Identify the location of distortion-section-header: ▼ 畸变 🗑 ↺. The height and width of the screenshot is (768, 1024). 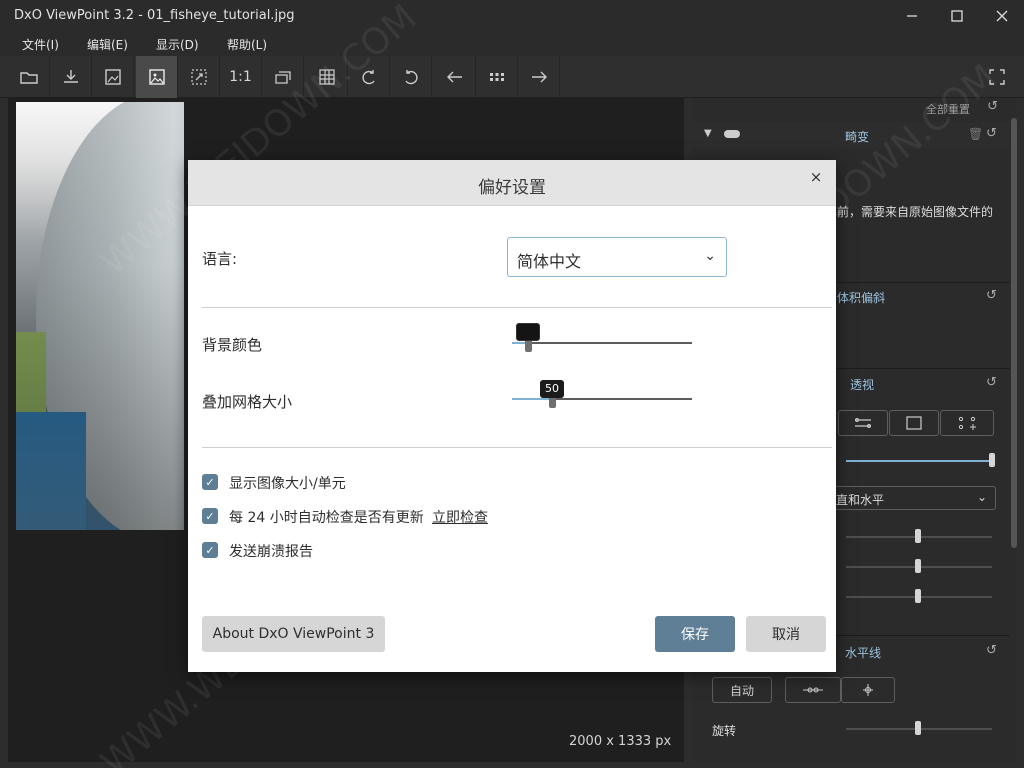
(851, 135).